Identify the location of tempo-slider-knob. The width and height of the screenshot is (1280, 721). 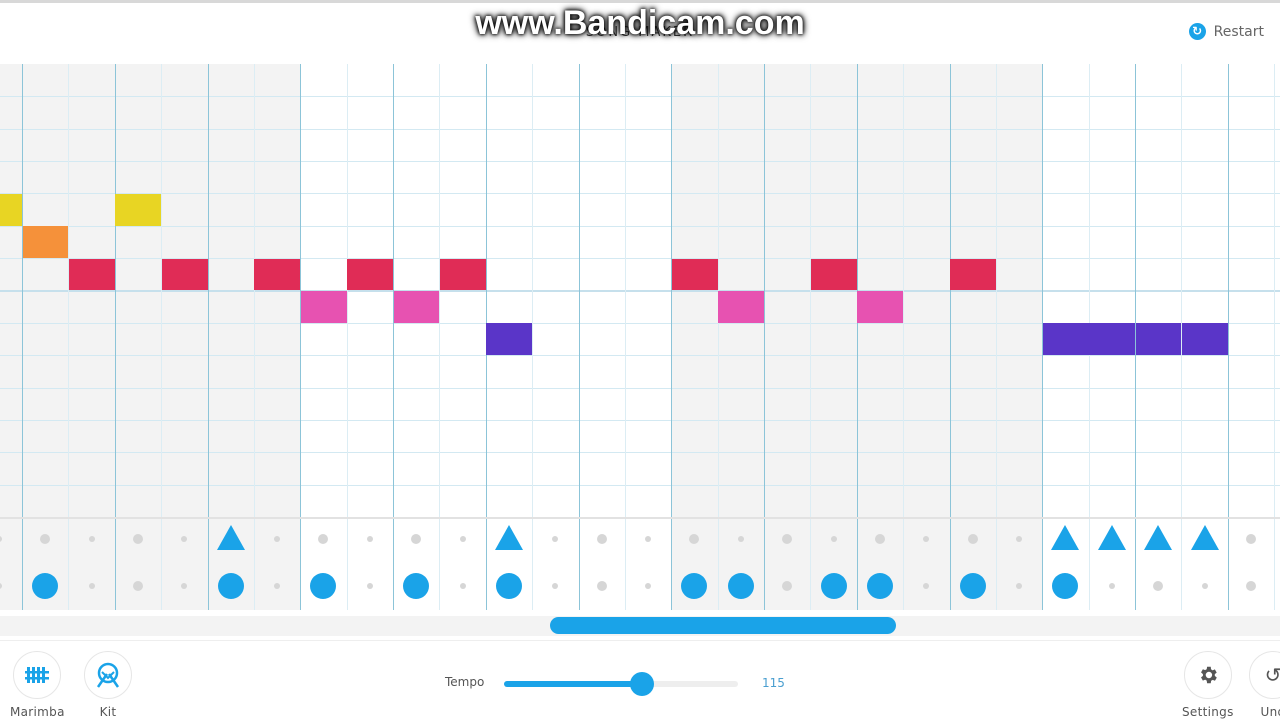
(642, 684).